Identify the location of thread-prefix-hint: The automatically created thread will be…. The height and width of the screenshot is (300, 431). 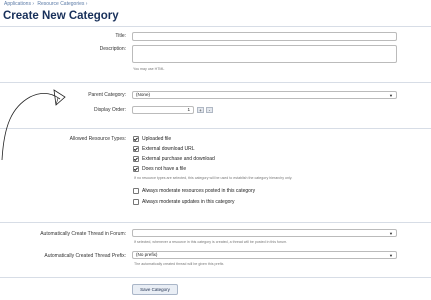
(179, 264).